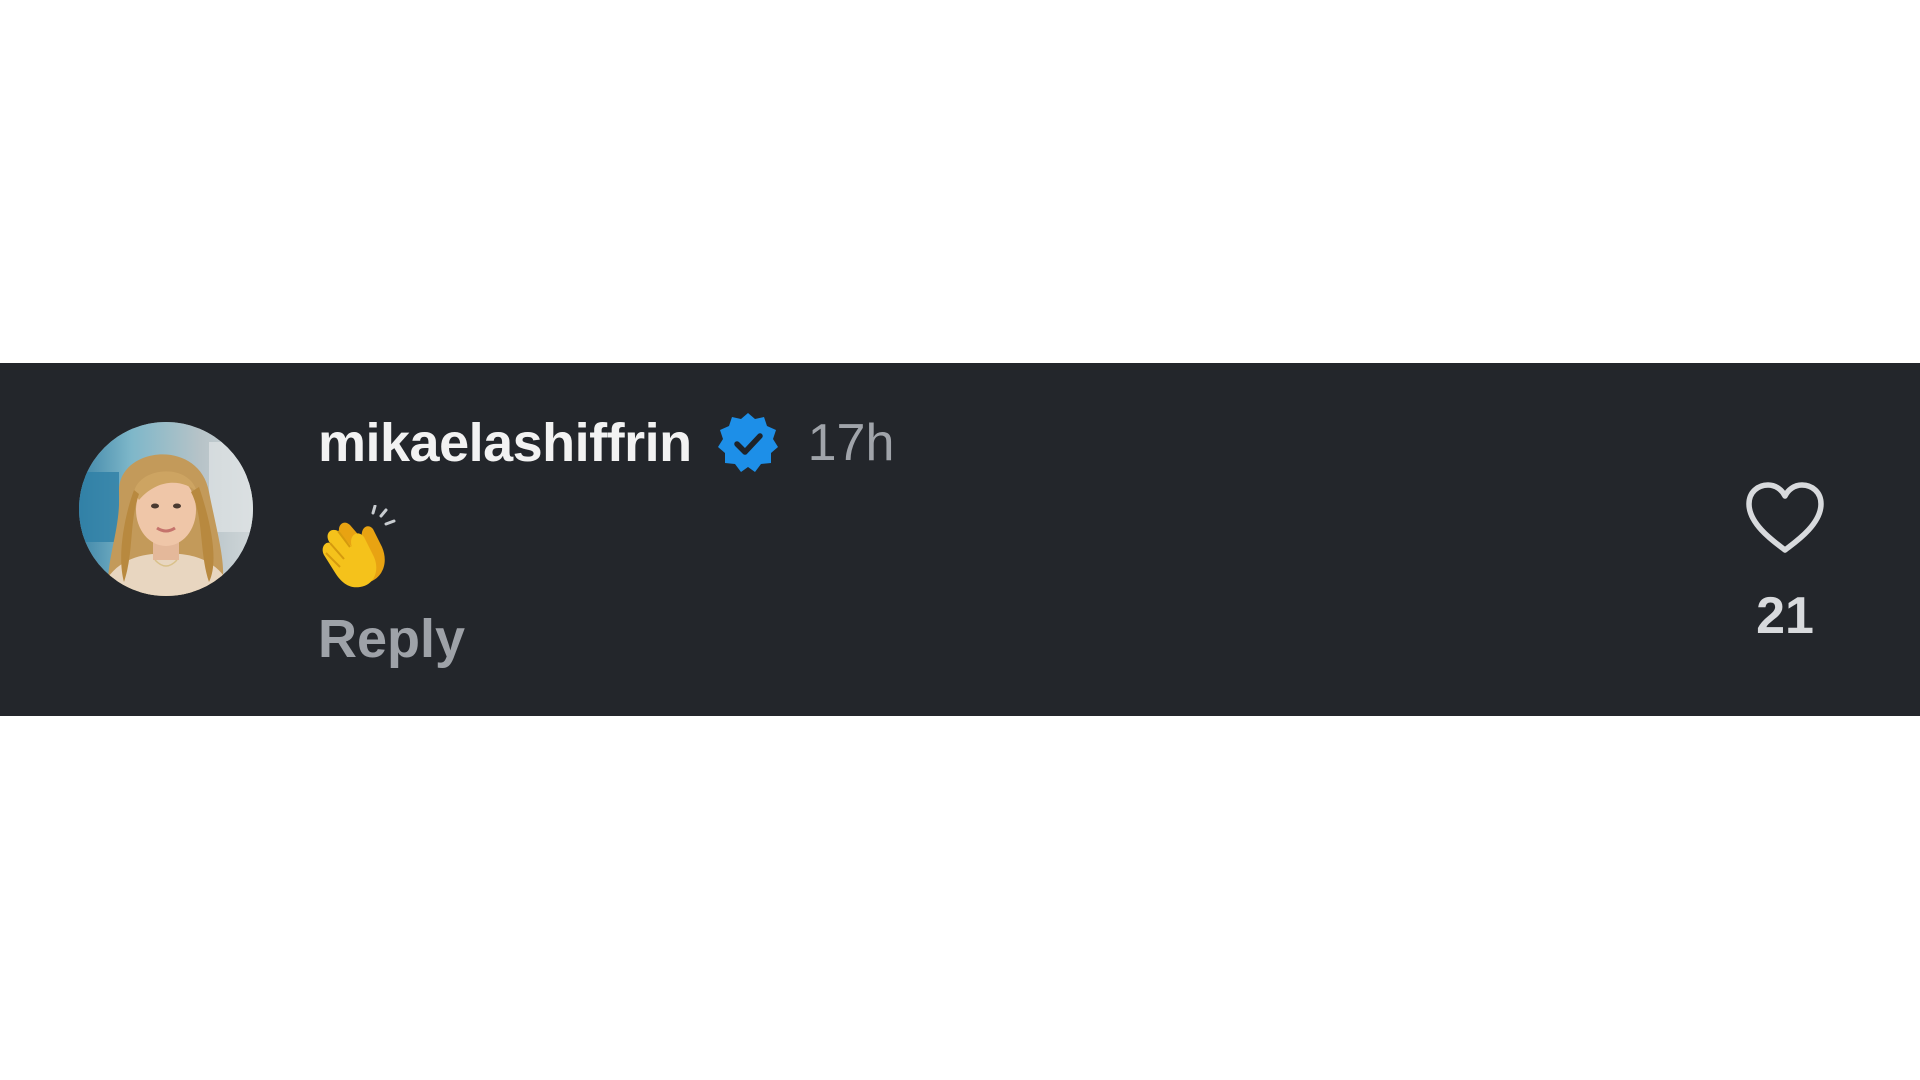 The width and height of the screenshot is (1920, 1080). Describe the element at coordinates (748, 443) in the screenshot. I see `verified-badge-icon` at that location.